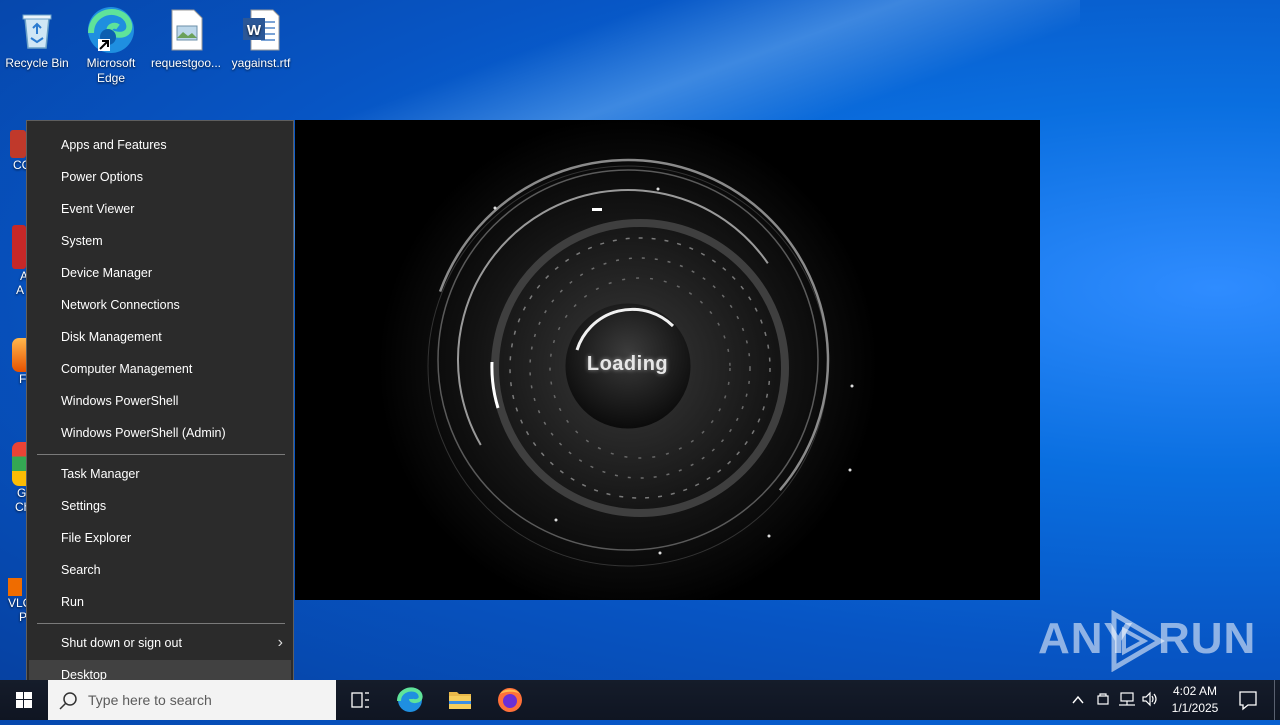  I want to click on menu-item-label: Windows PowerShell (Admin), so click(143, 433).